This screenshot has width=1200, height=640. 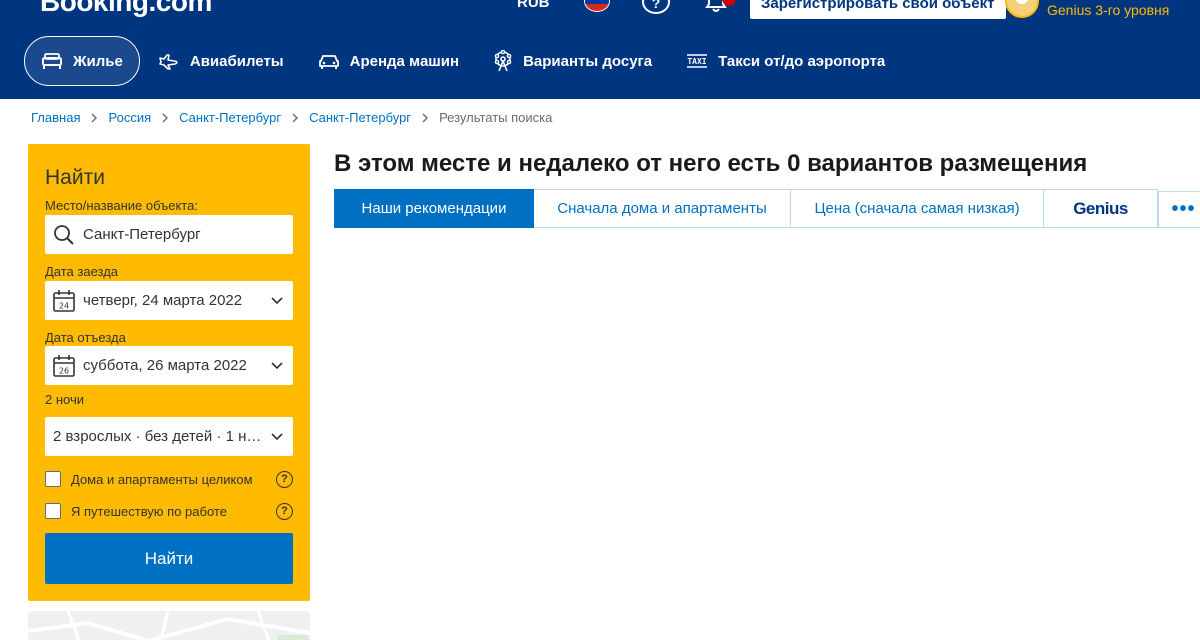 I want to click on search-title: Найти, so click(x=75, y=177).